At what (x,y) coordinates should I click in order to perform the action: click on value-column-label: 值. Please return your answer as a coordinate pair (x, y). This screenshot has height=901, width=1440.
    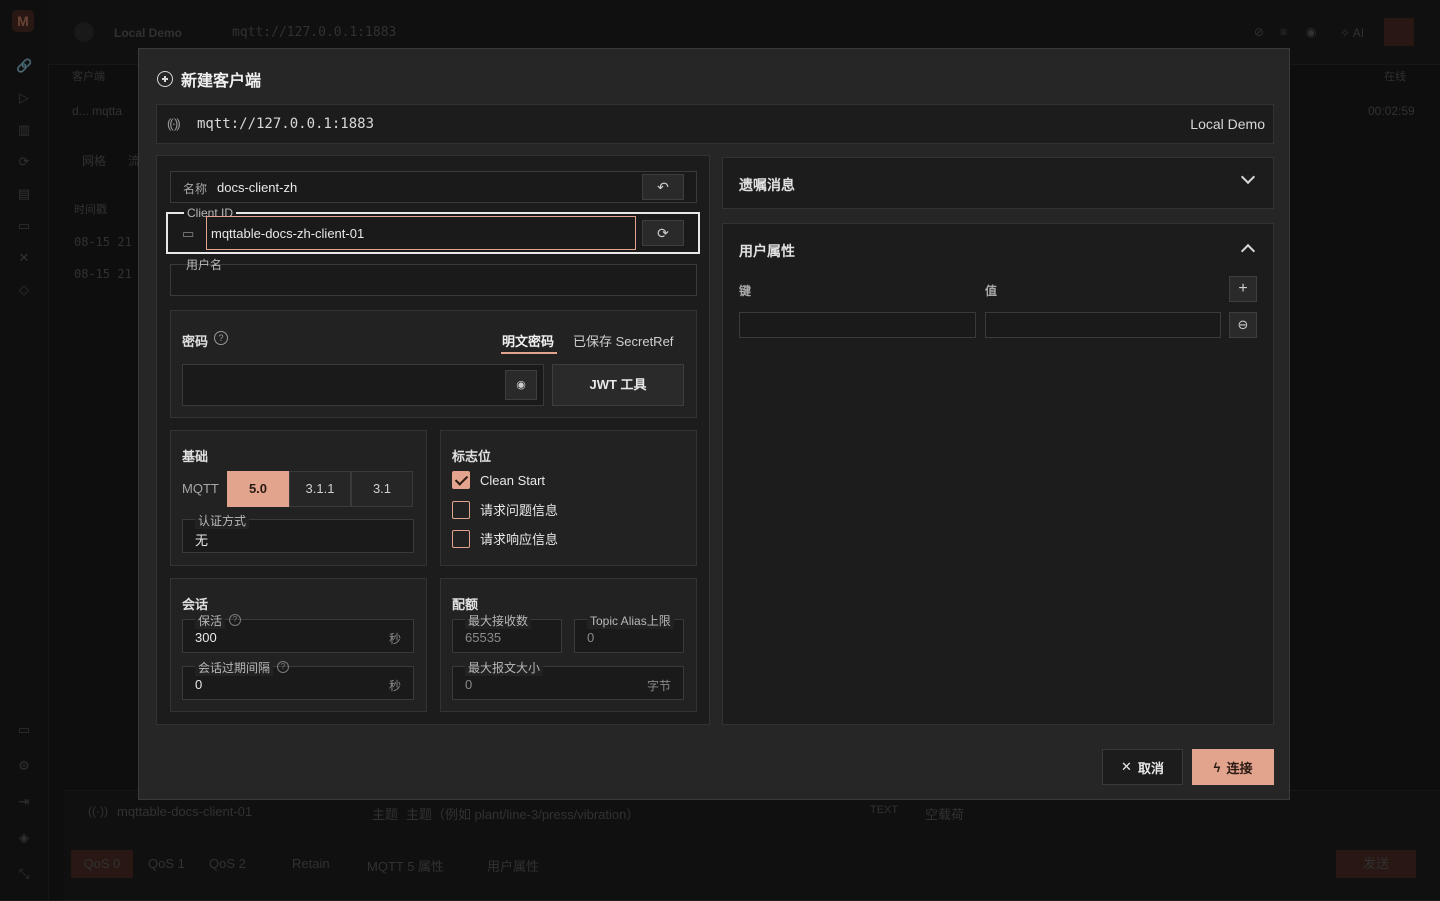
    Looking at the image, I should click on (991, 291).